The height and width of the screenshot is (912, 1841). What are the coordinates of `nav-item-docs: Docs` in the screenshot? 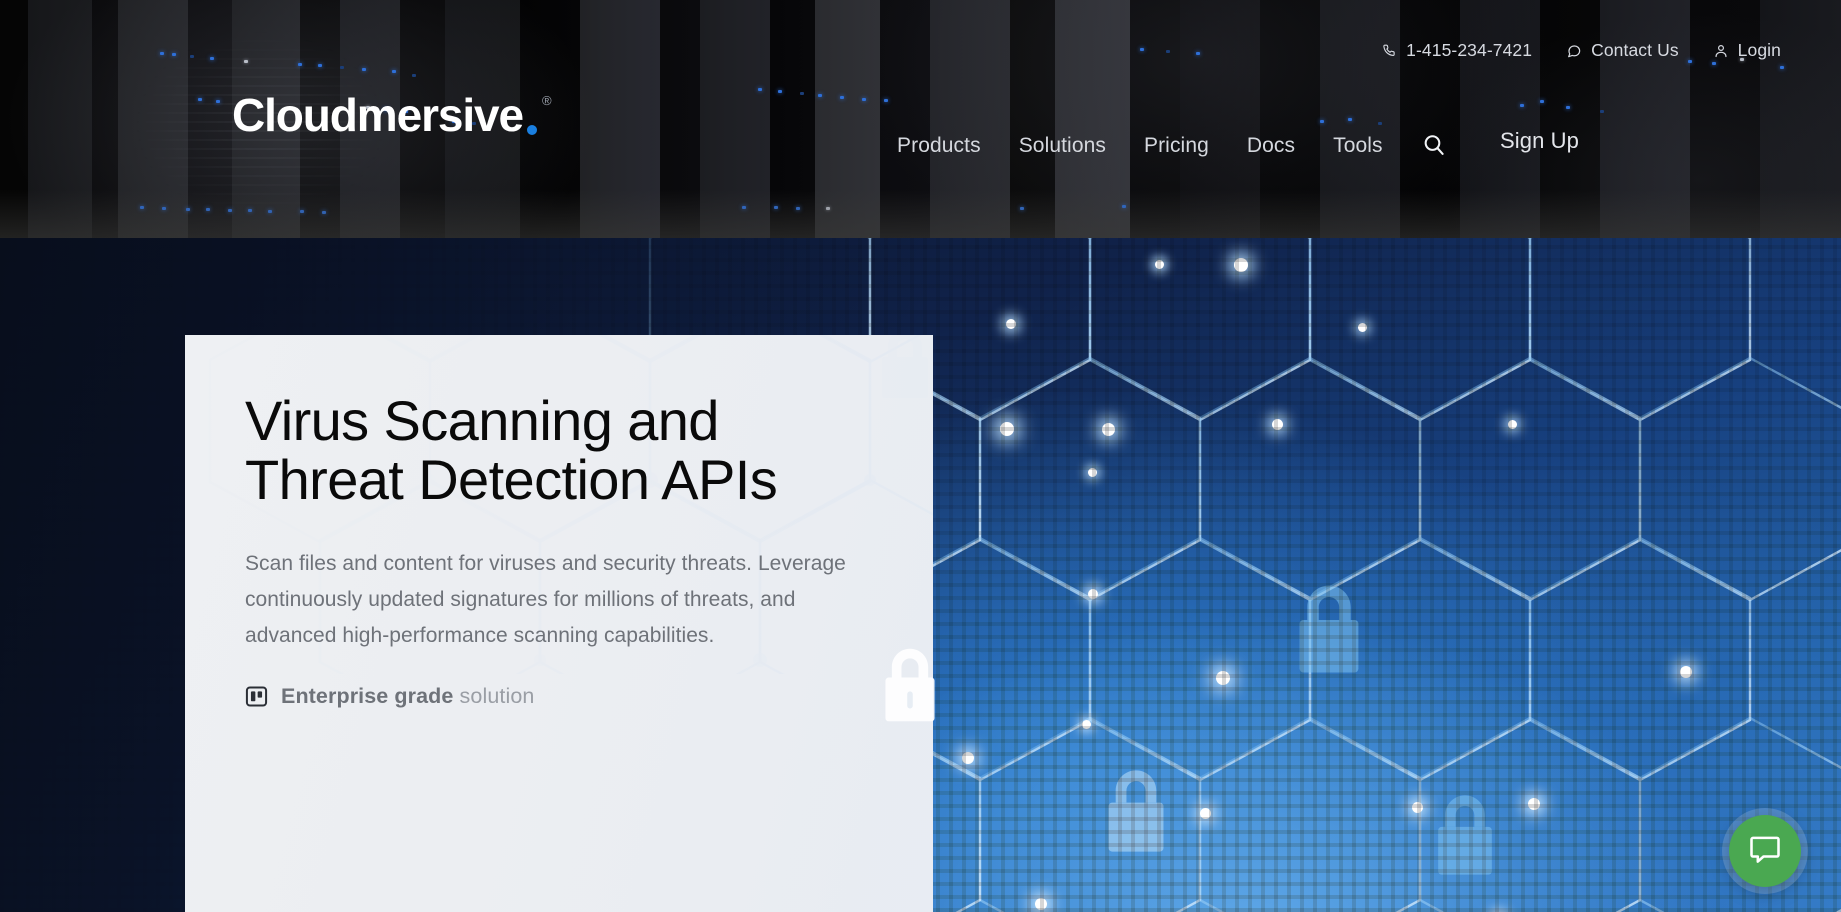 It's located at (1271, 145).